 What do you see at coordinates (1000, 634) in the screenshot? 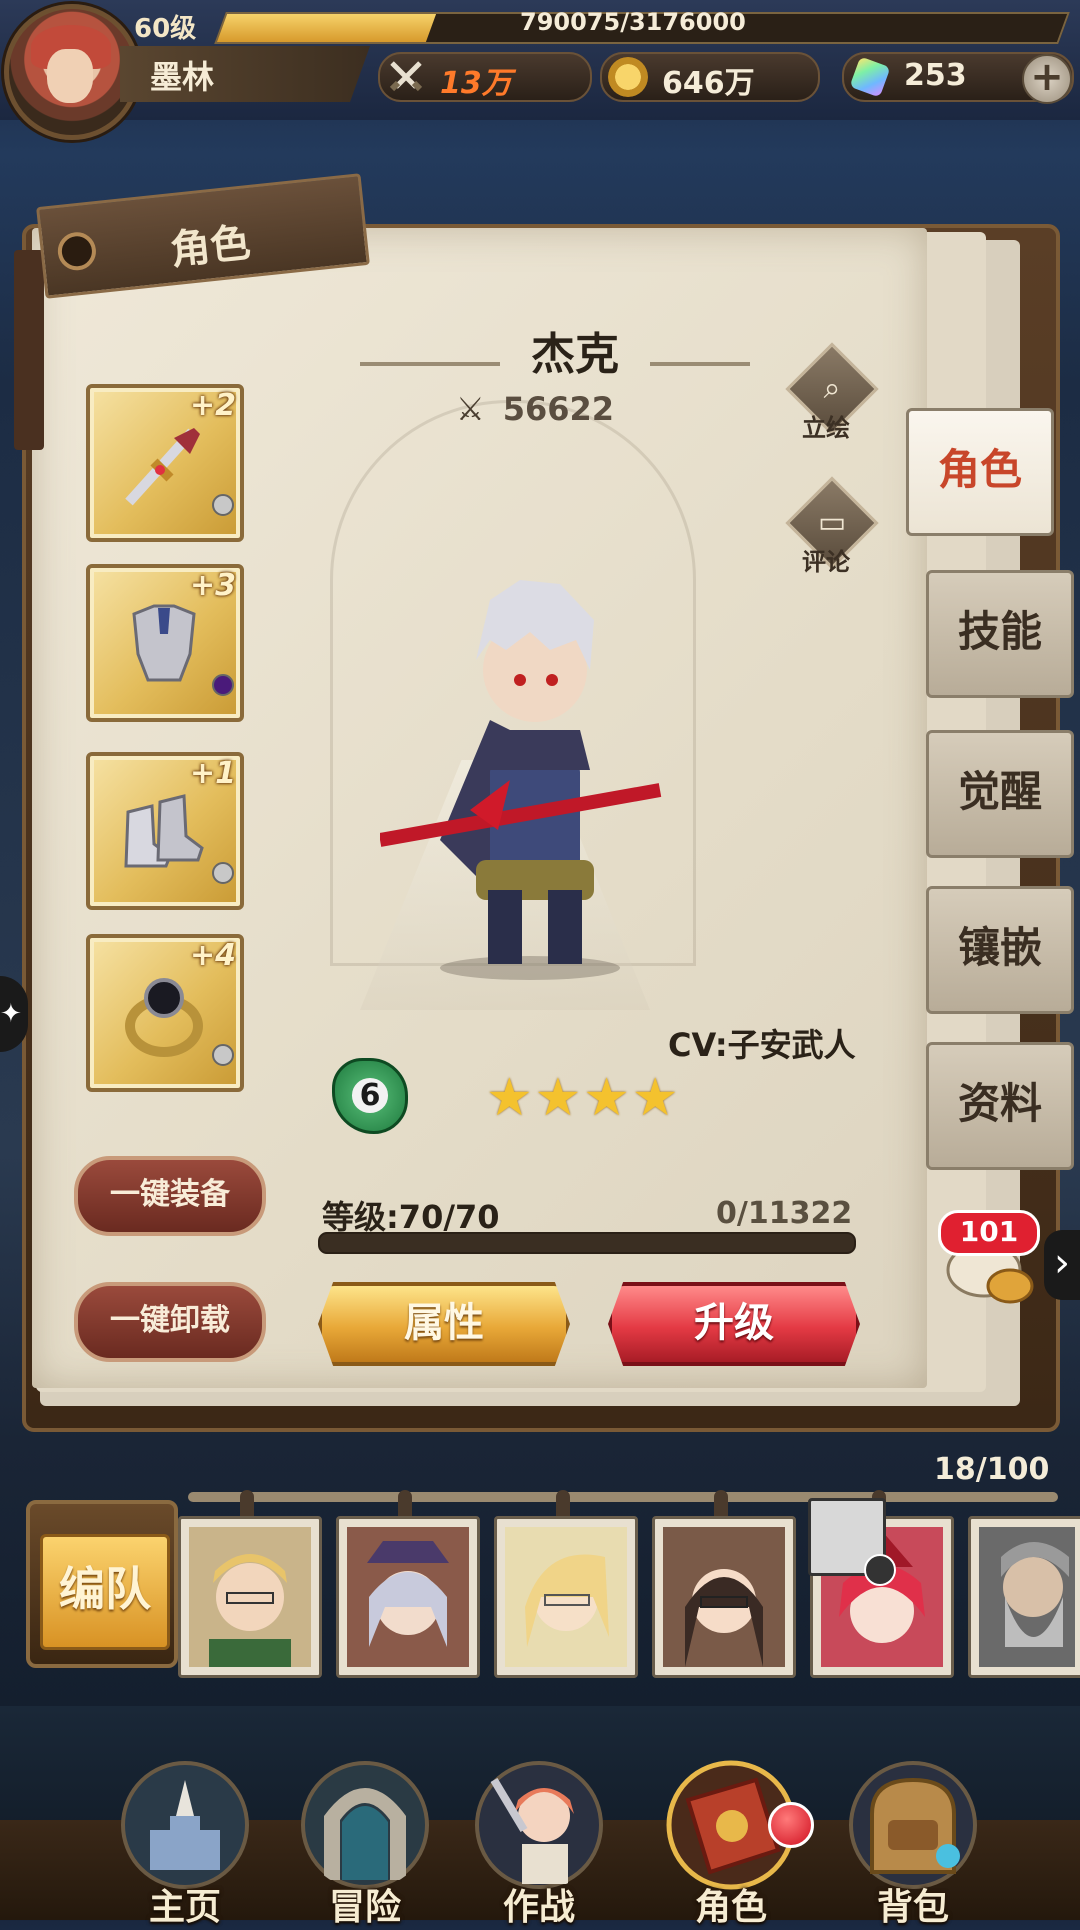
I see `tab-skills: 技能` at bounding box center [1000, 634].